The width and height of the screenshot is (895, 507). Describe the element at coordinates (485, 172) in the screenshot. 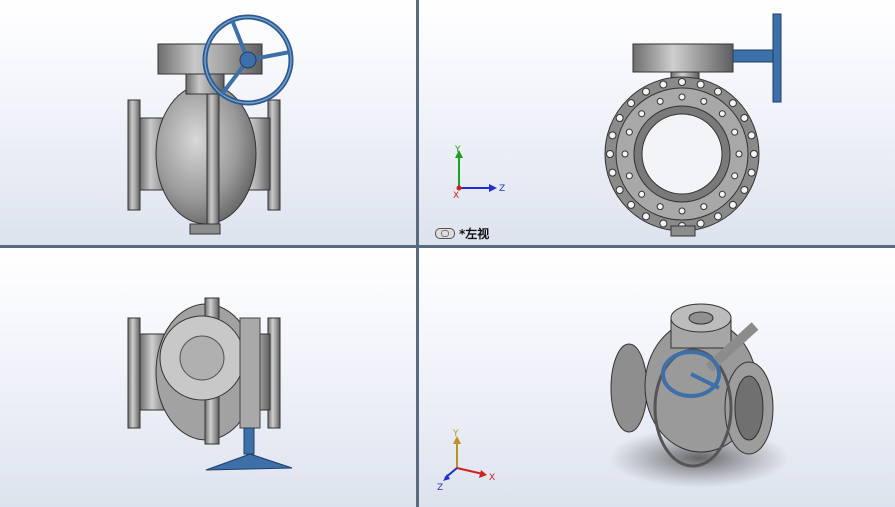

I see `axis-triad: Y Z X` at that location.